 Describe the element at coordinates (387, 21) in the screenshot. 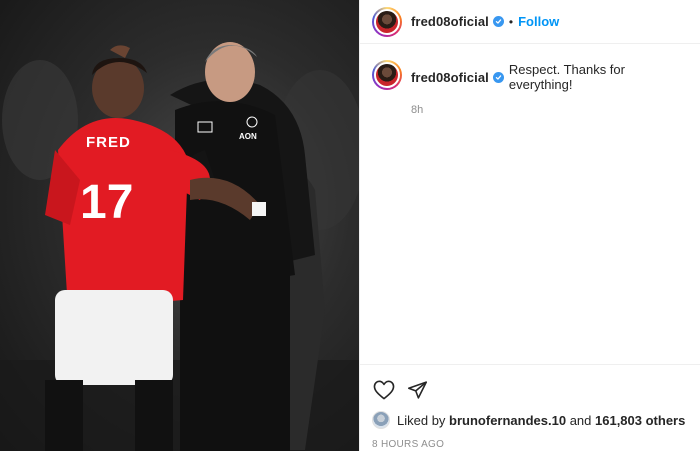

I see `author-avatar` at that location.